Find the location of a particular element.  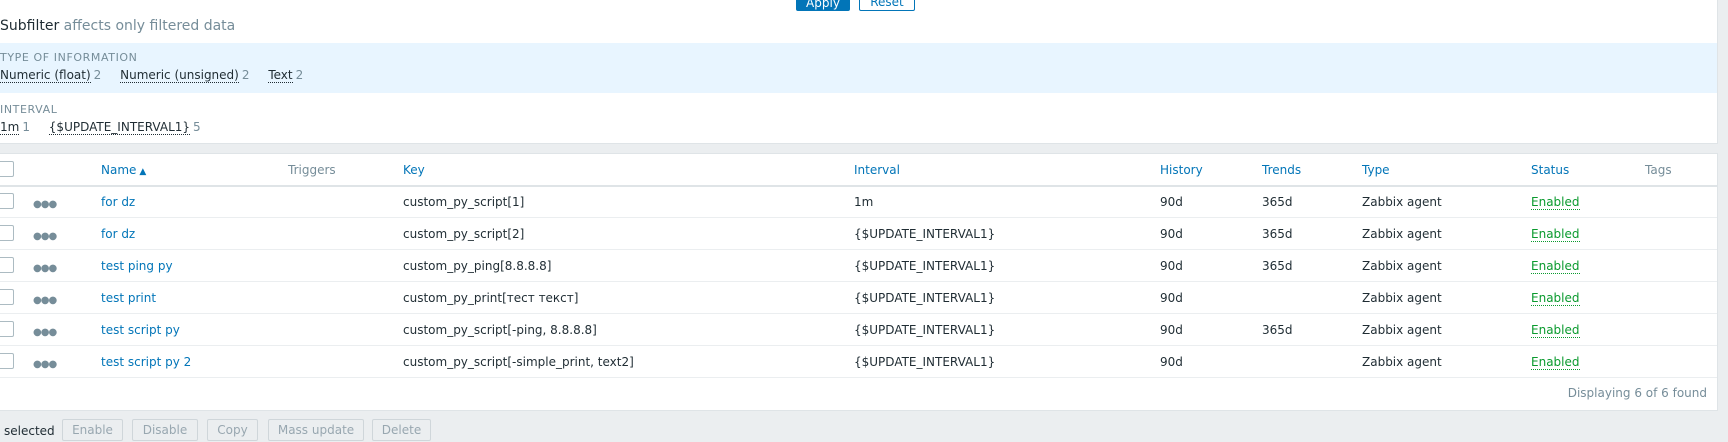

column-header-name: Name ▲ is located at coordinates (123, 170).